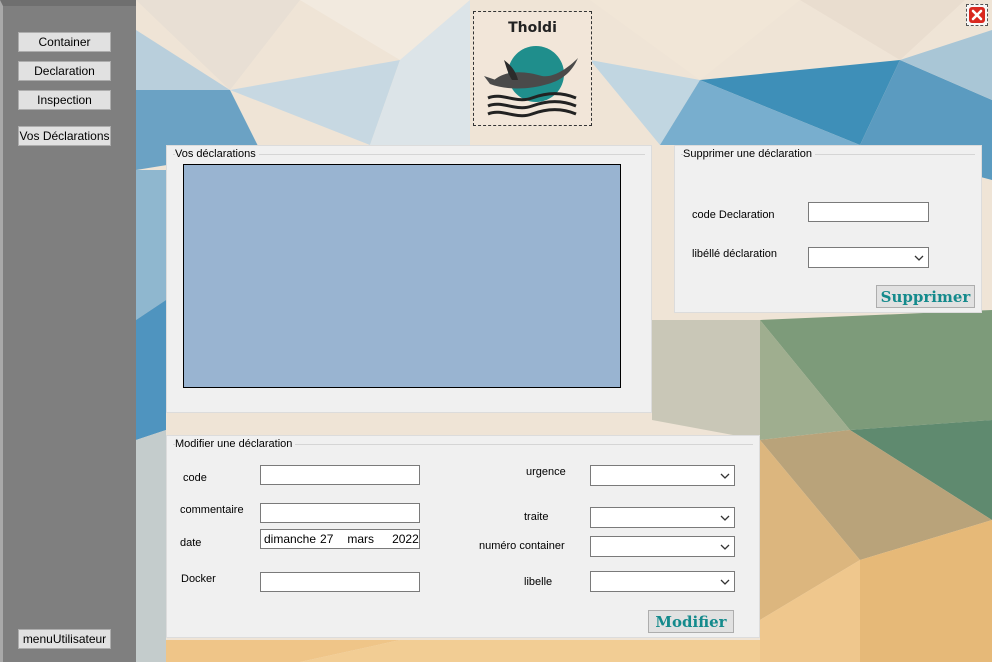  What do you see at coordinates (749, 154) in the screenshot?
I see `delete-group-title: Supprimer une déclaration` at bounding box center [749, 154].